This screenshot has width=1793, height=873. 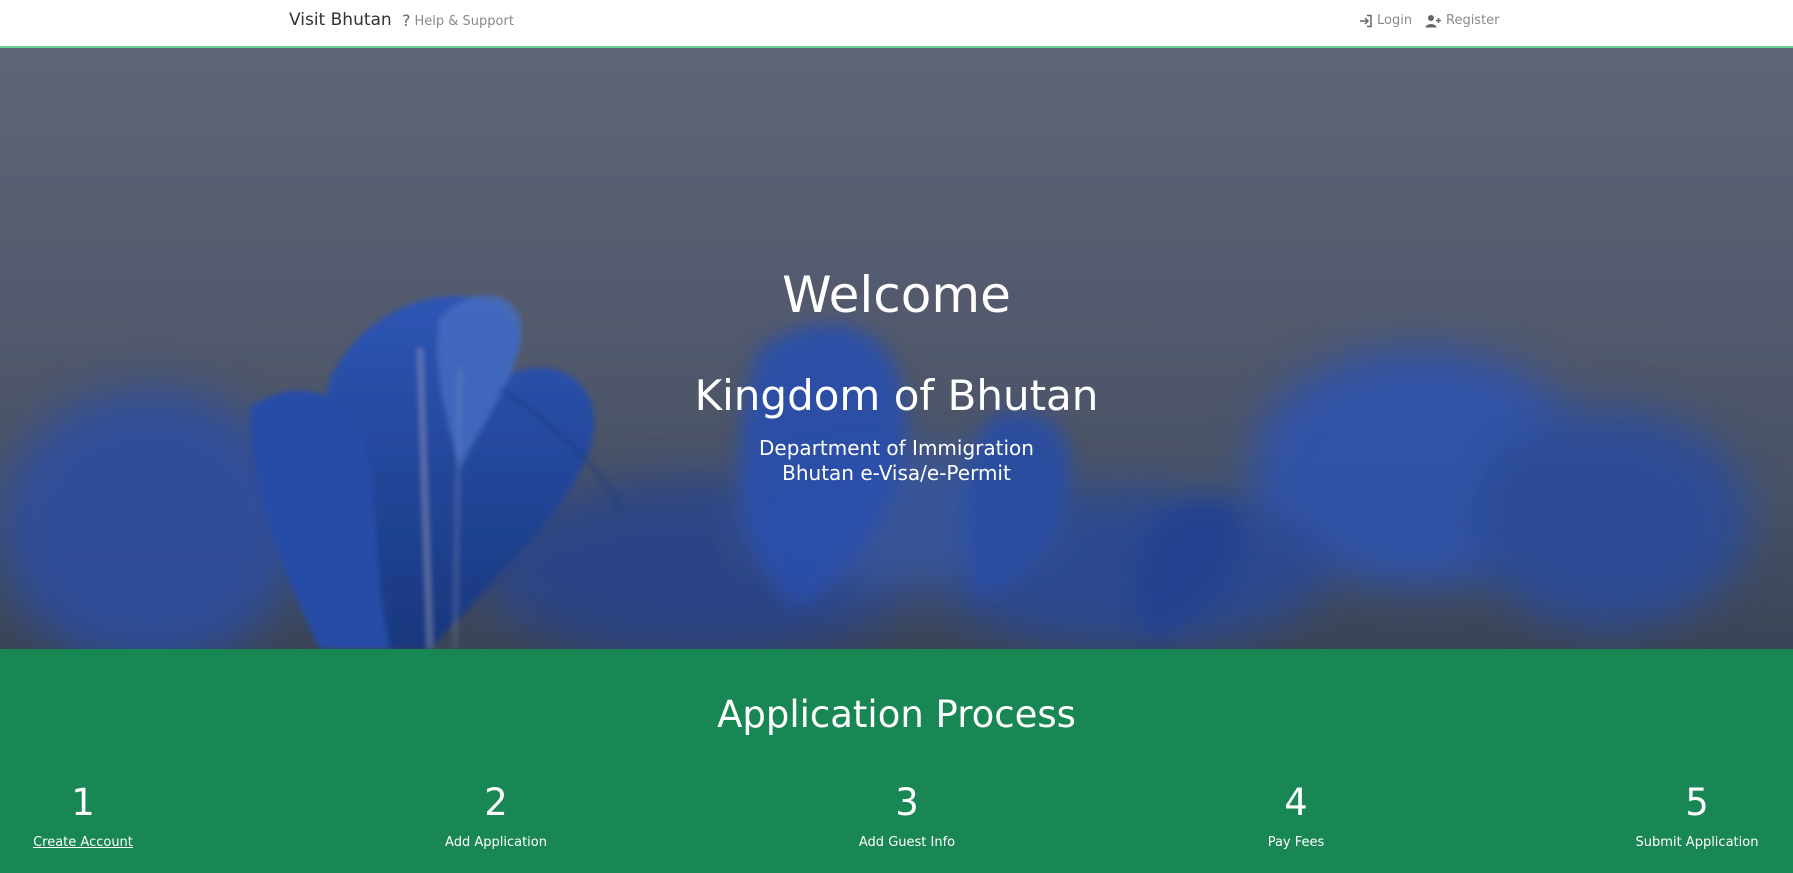 I want to click on step-number: 5, so click(x=1697, y=802).